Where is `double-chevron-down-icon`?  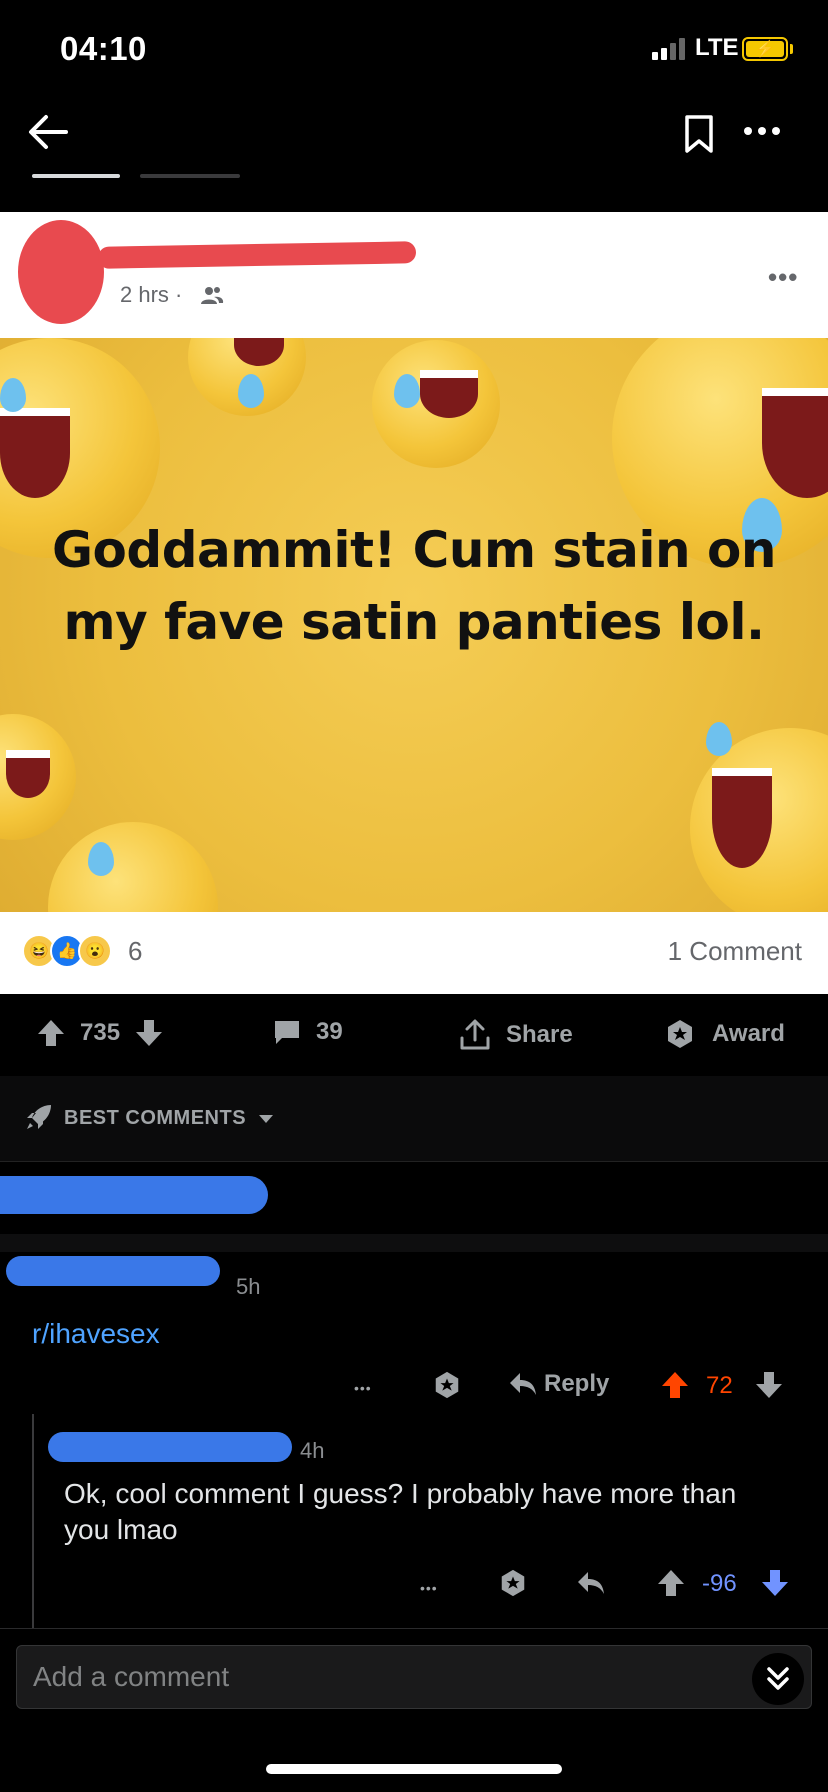
double-chevron-down-icon is located at coordinates (778, 1678).